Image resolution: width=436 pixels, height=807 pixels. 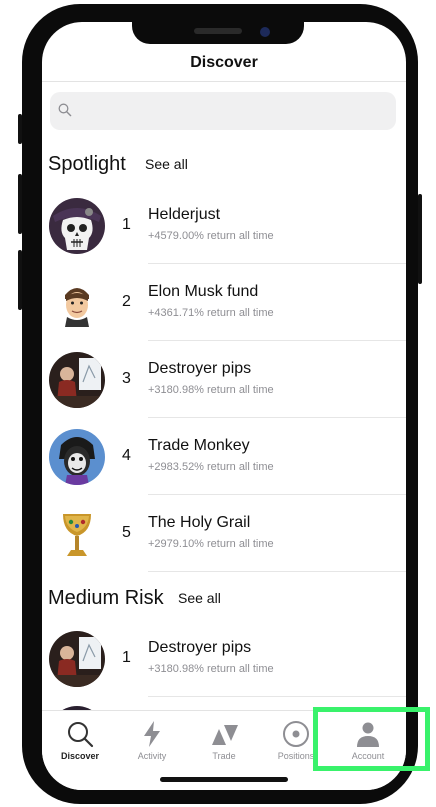 I want to click on fund-return: +4579.00% return all time, so click(x=211, y=236).